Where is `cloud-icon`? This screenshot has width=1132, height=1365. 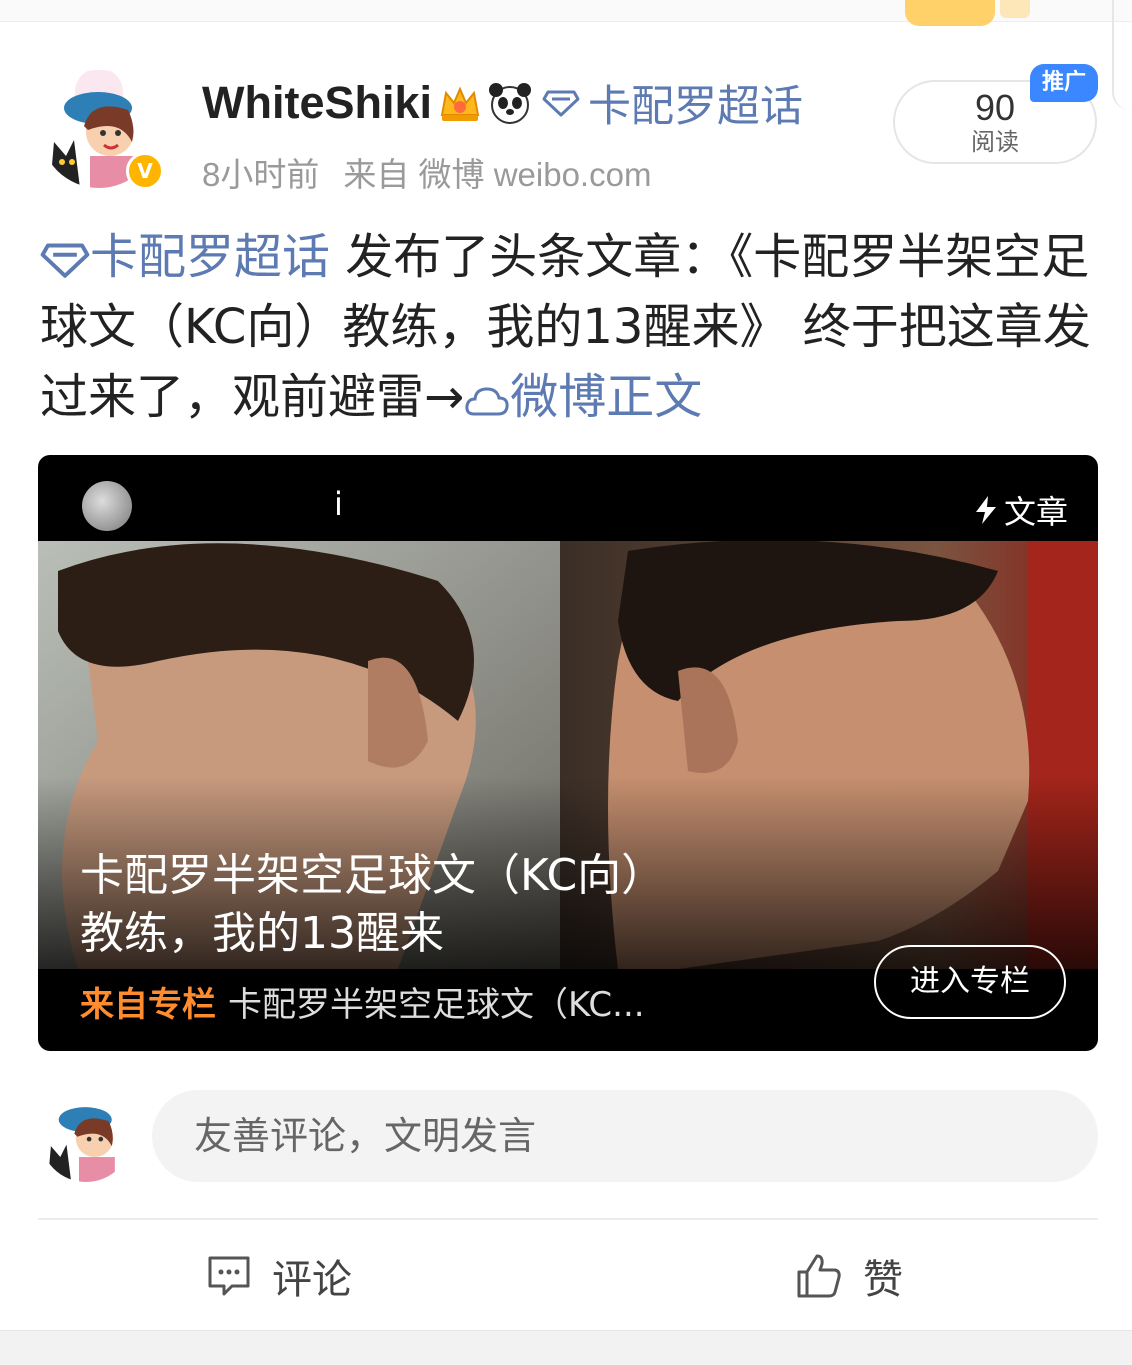
cloud-icon is located at coordinates (487, 401).